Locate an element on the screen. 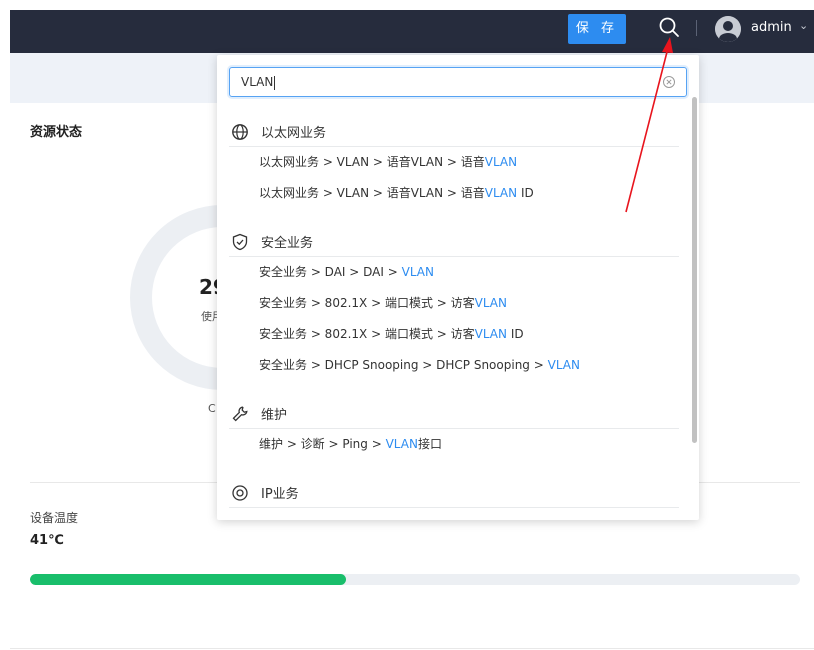  result-group-header: 以太网业务 is located at coordinates (454, 132).